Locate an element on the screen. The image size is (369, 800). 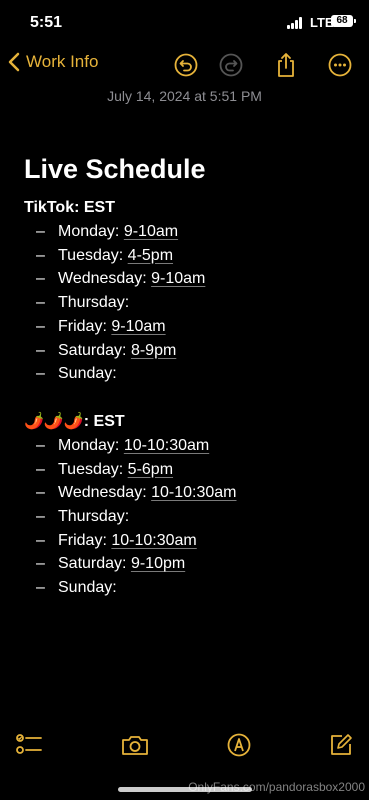
section-heading-text: : EST is located at coordinates (104, 421).